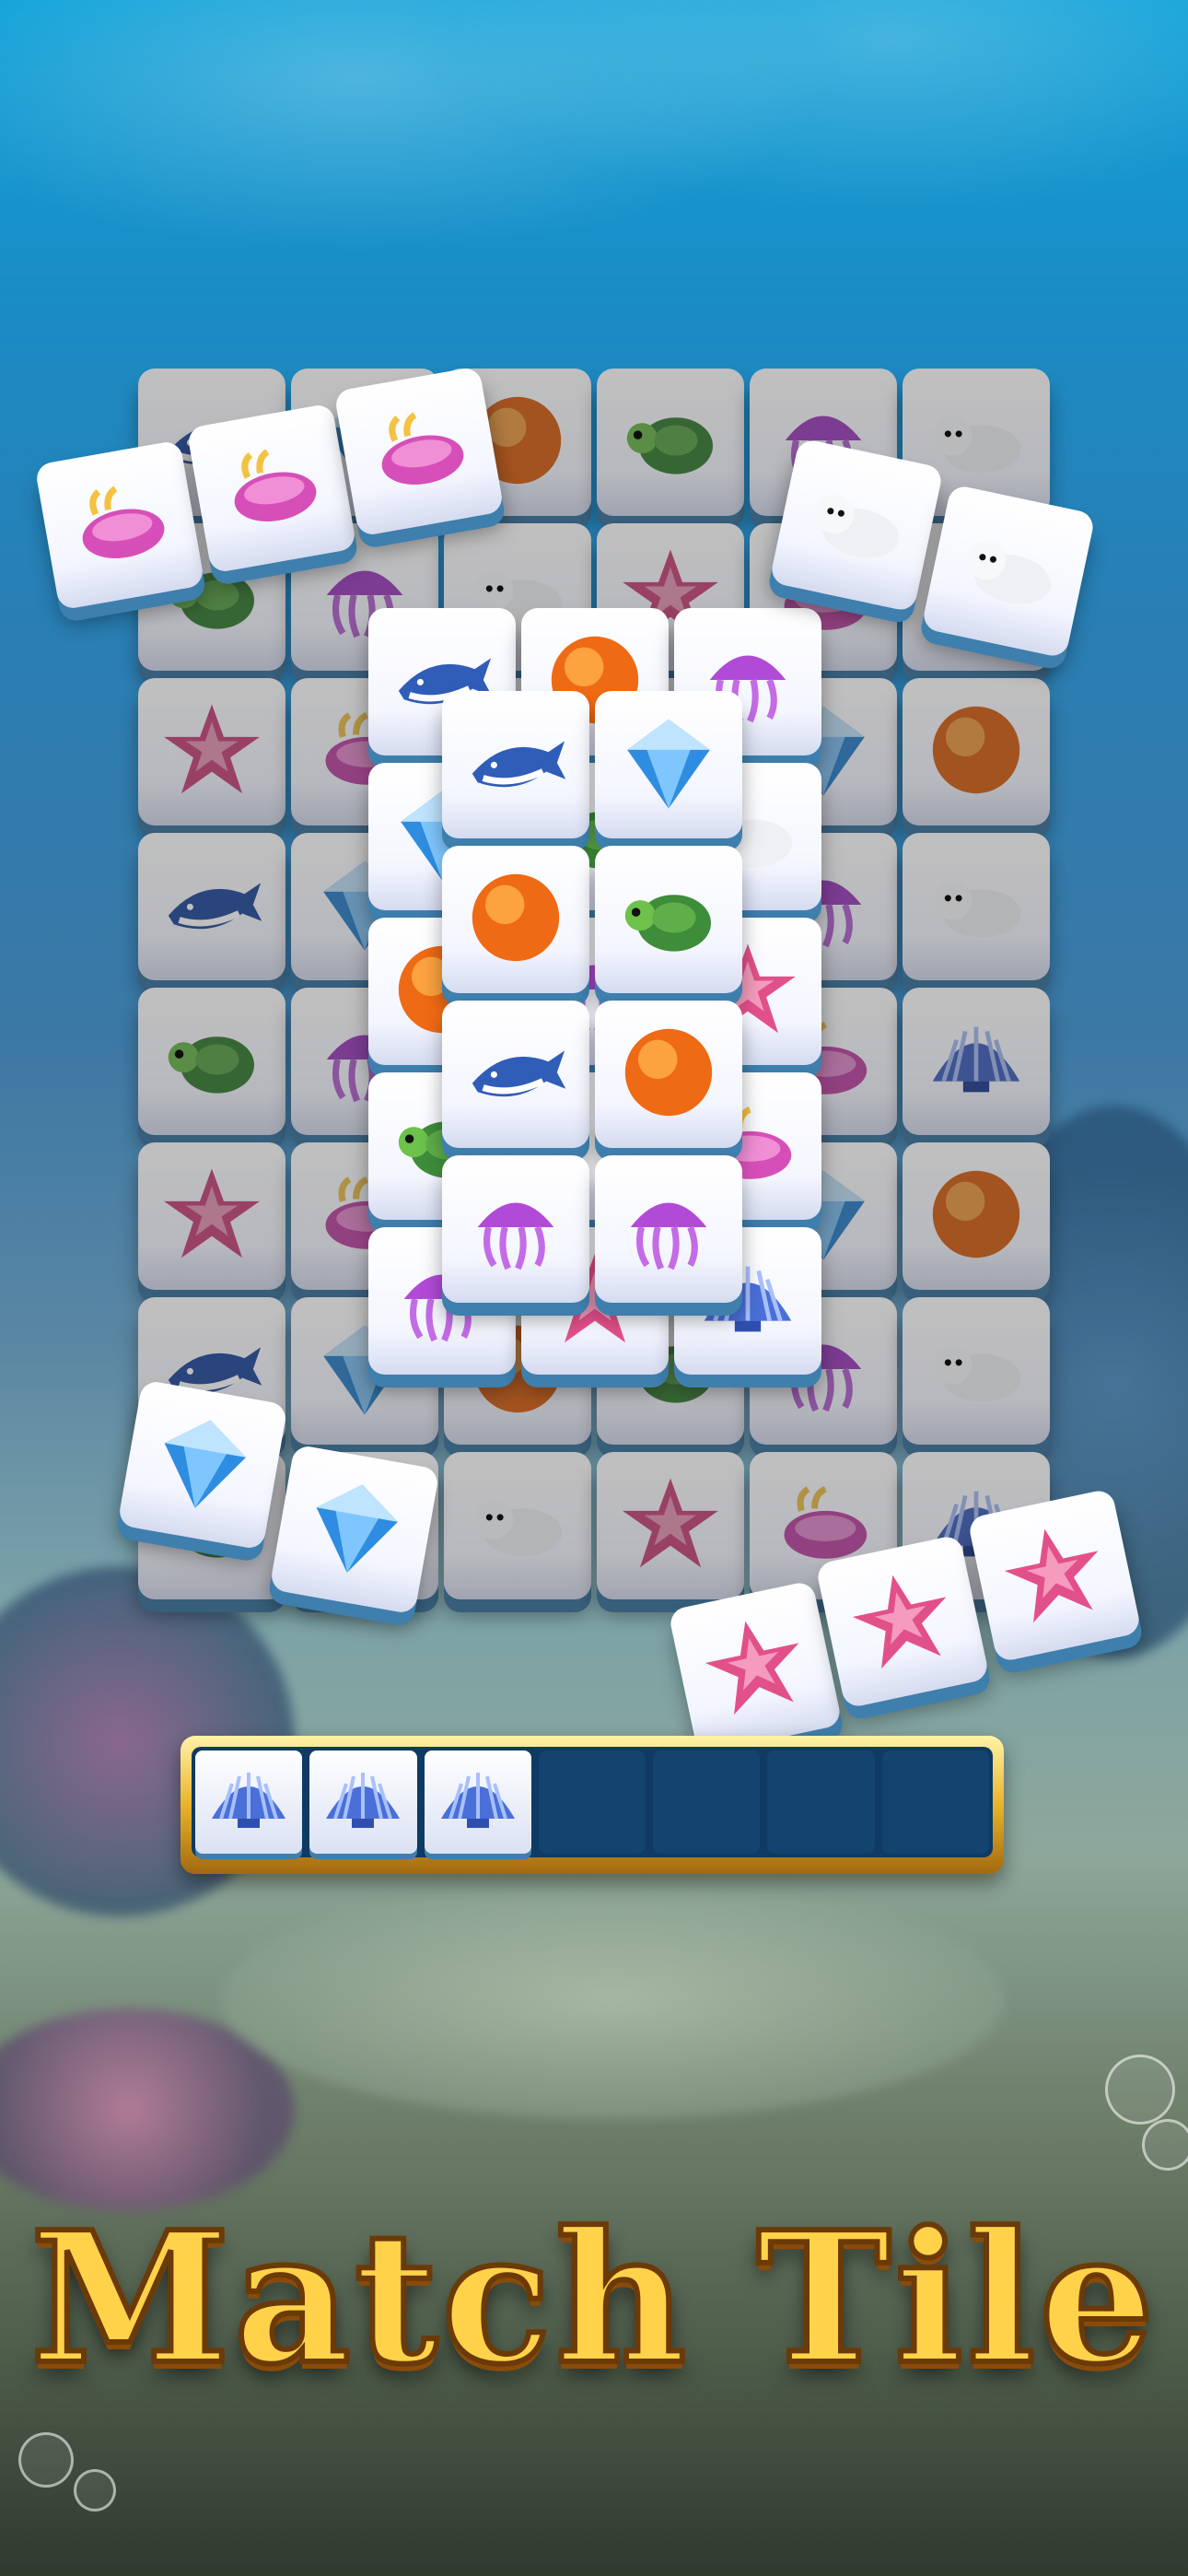 This screenshot has width=1188, height=2576. I want to click on tile-shell, so click(976, 1061).